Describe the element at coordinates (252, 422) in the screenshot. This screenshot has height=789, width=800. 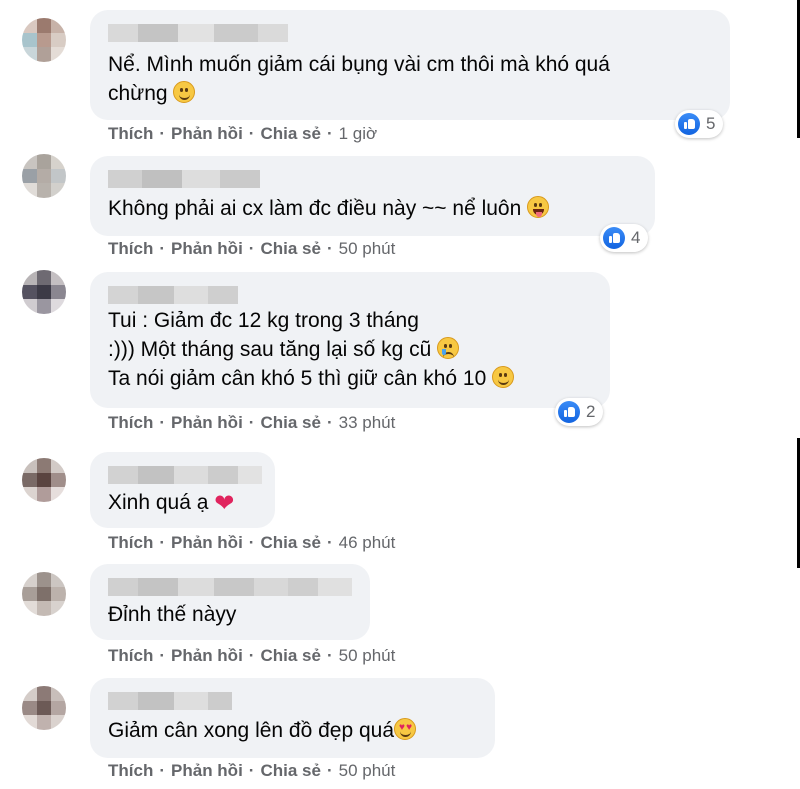
I see `comment-actions: Thích · Phản hồi · Chia sẻ · 33 phút` at that location.